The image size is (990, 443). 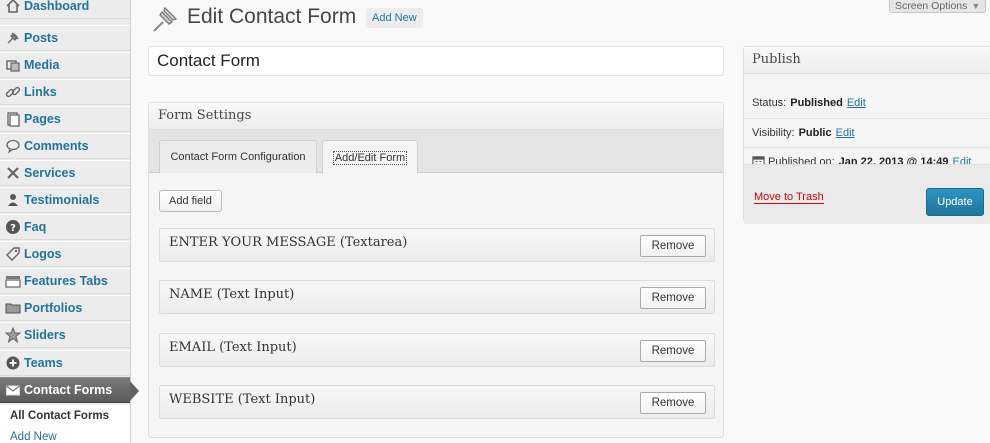 What do you see at coordinates (13, 119) in the screenshot?
I see `pages-icon` at bounding box center [13, 119].